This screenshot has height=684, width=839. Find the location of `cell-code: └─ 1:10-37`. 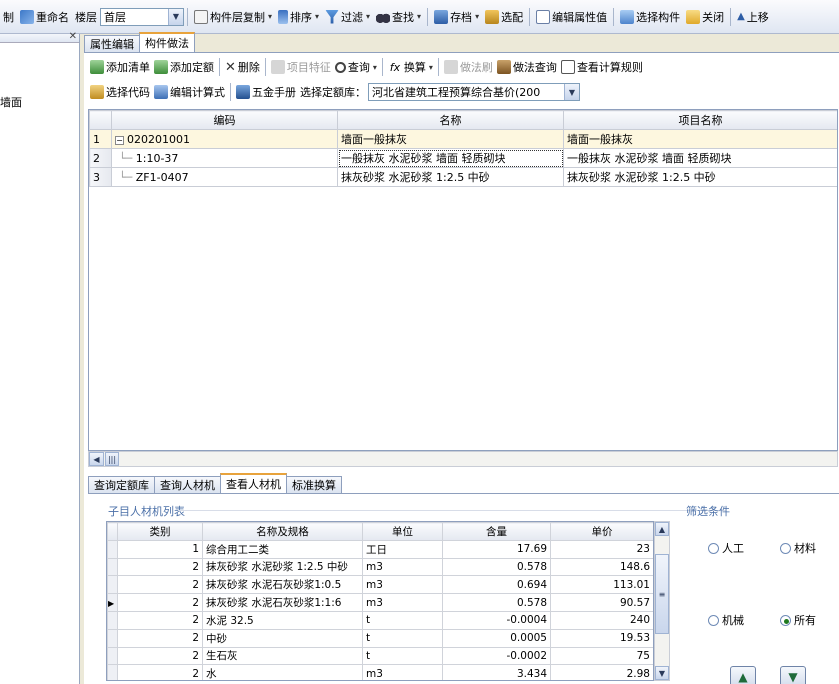

cell-code: └─ 1:10-37 is located at coordinates (224, 158).